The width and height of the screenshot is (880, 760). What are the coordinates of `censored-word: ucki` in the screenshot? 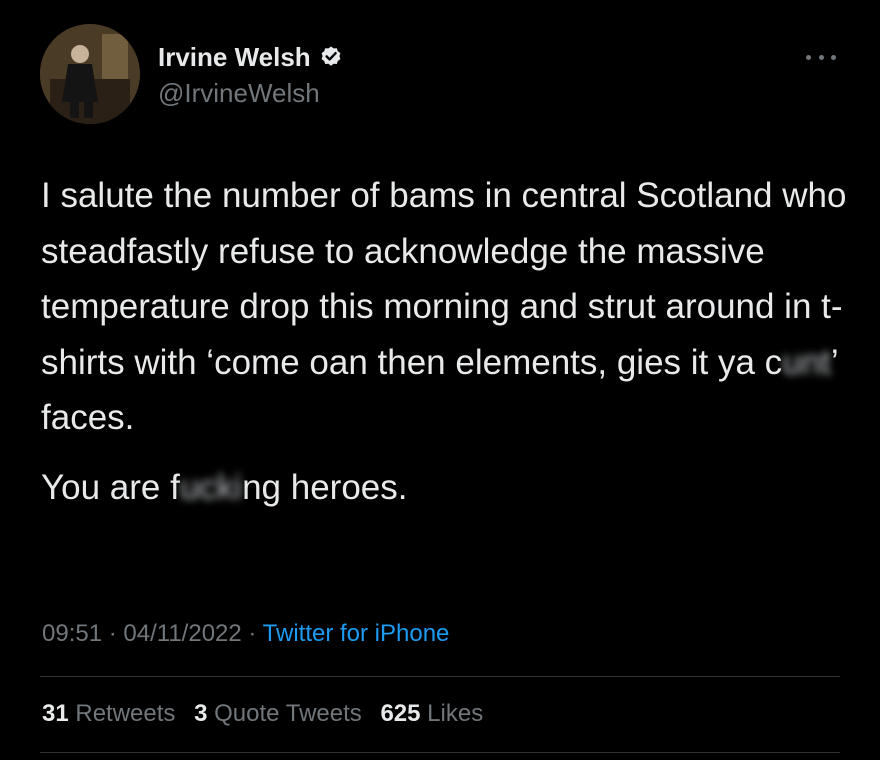 It's located at (211, 487).